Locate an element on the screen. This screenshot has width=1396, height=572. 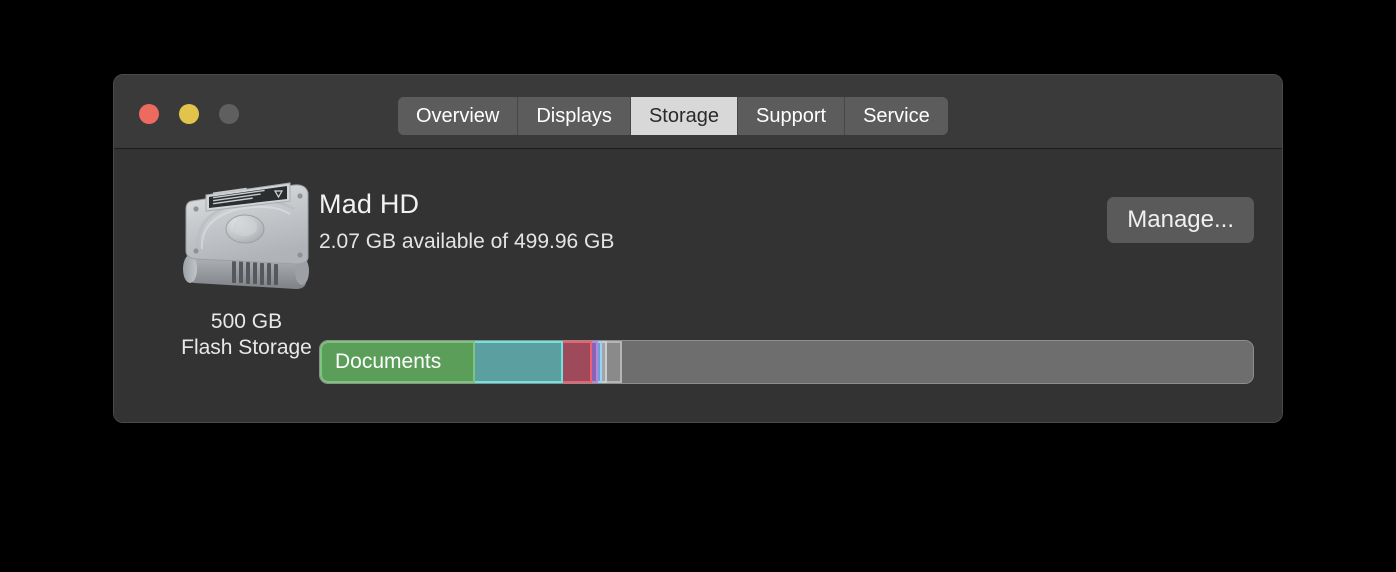
storage-segment-documents: Documents is located at coordinates (397, 362).